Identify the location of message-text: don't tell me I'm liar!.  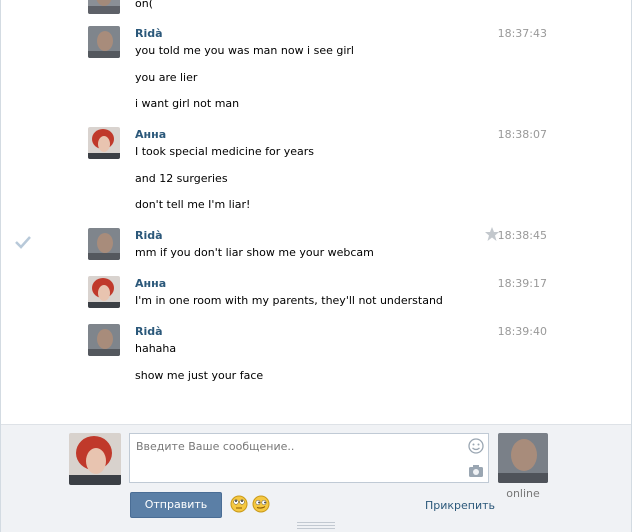
(193, 204).